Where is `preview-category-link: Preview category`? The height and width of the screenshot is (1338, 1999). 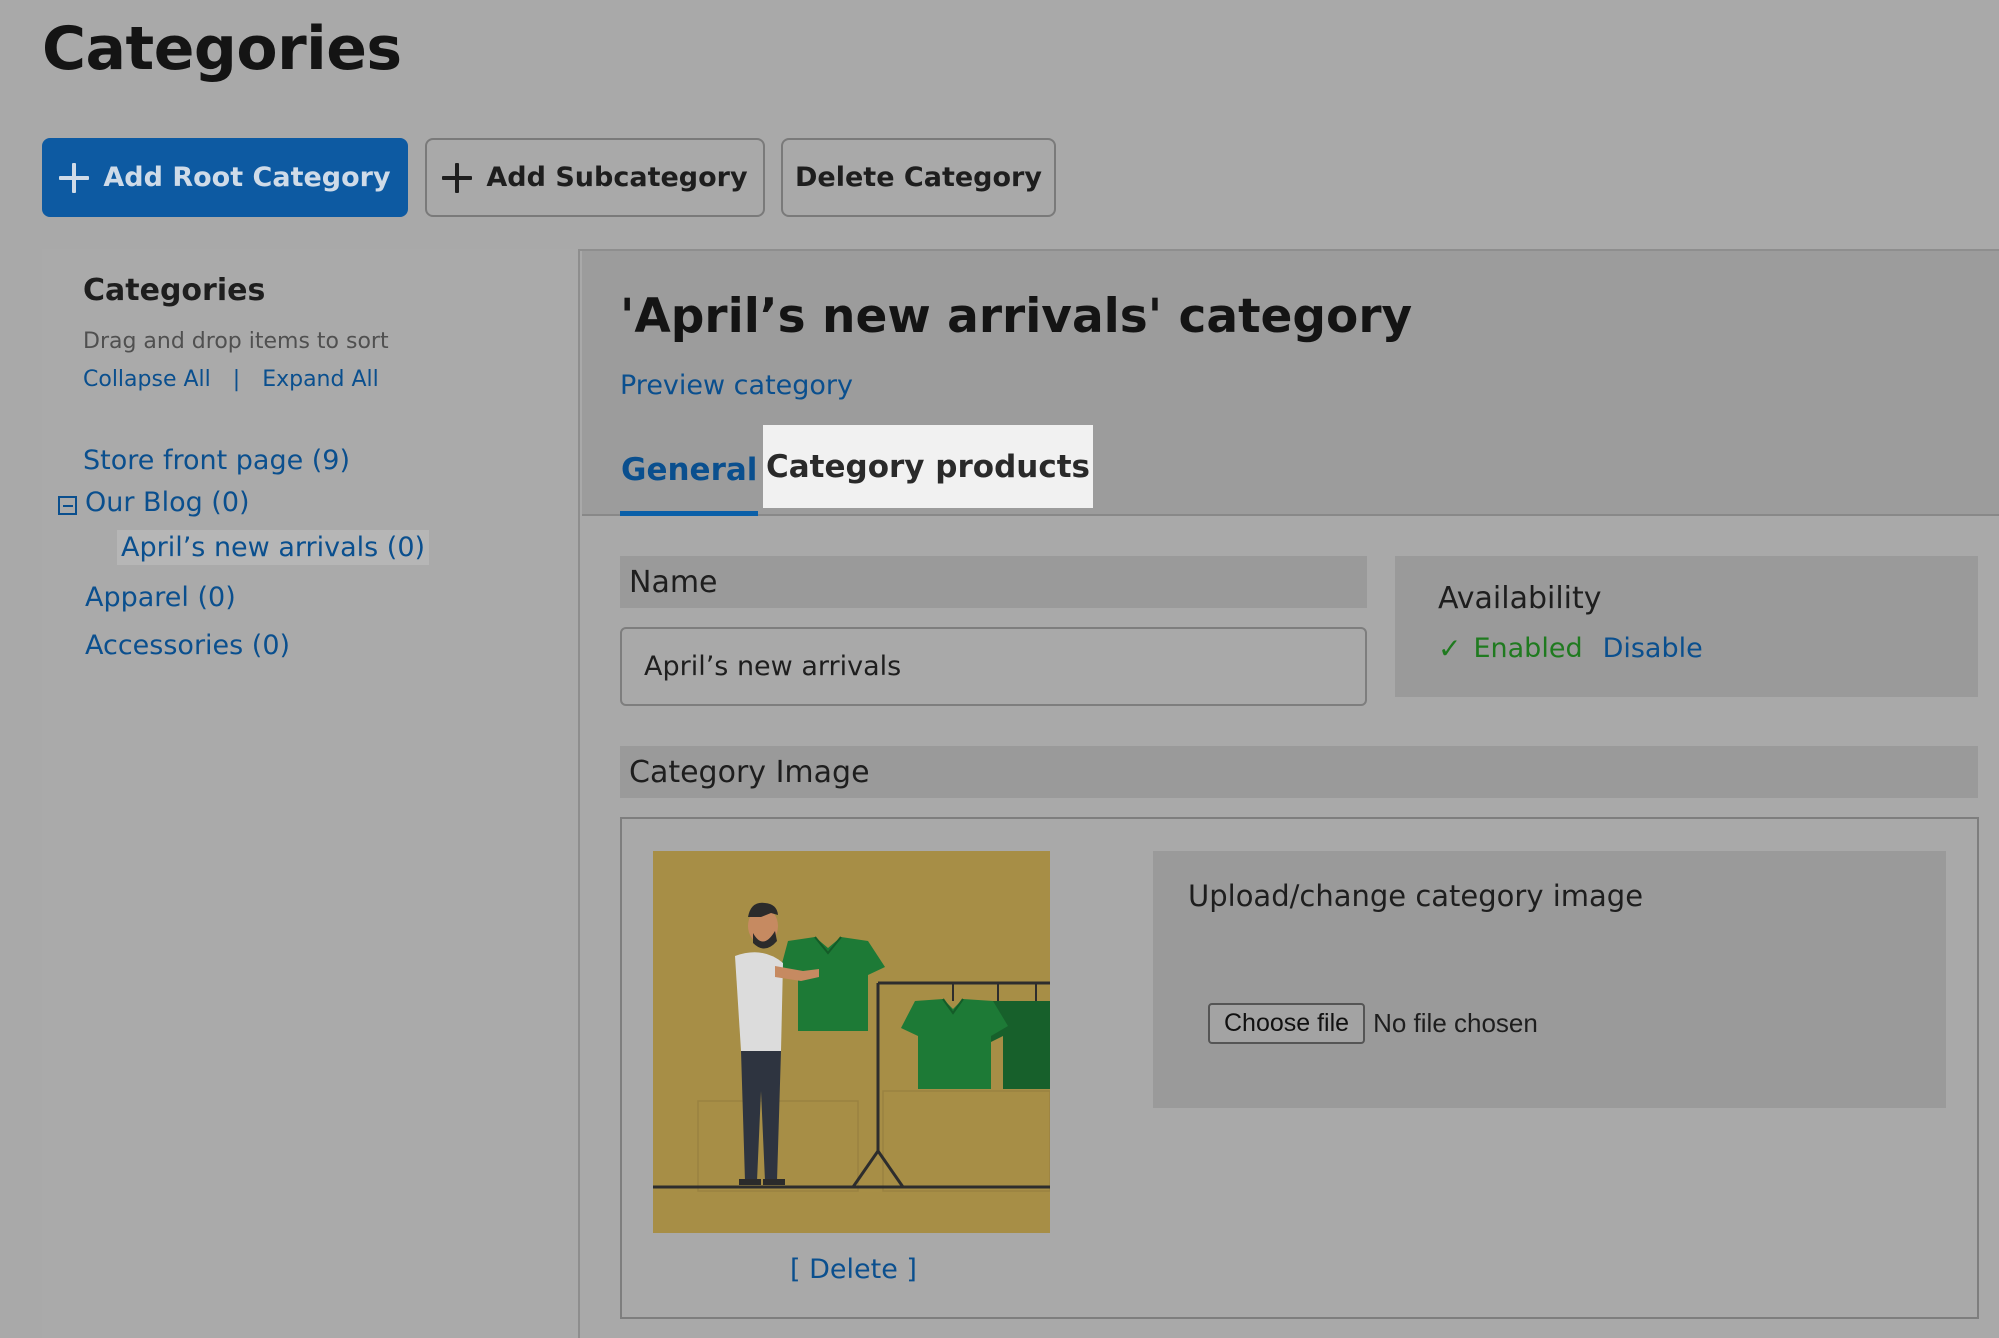
preview-category-link: Preview category is located at coordinates (736, 385).